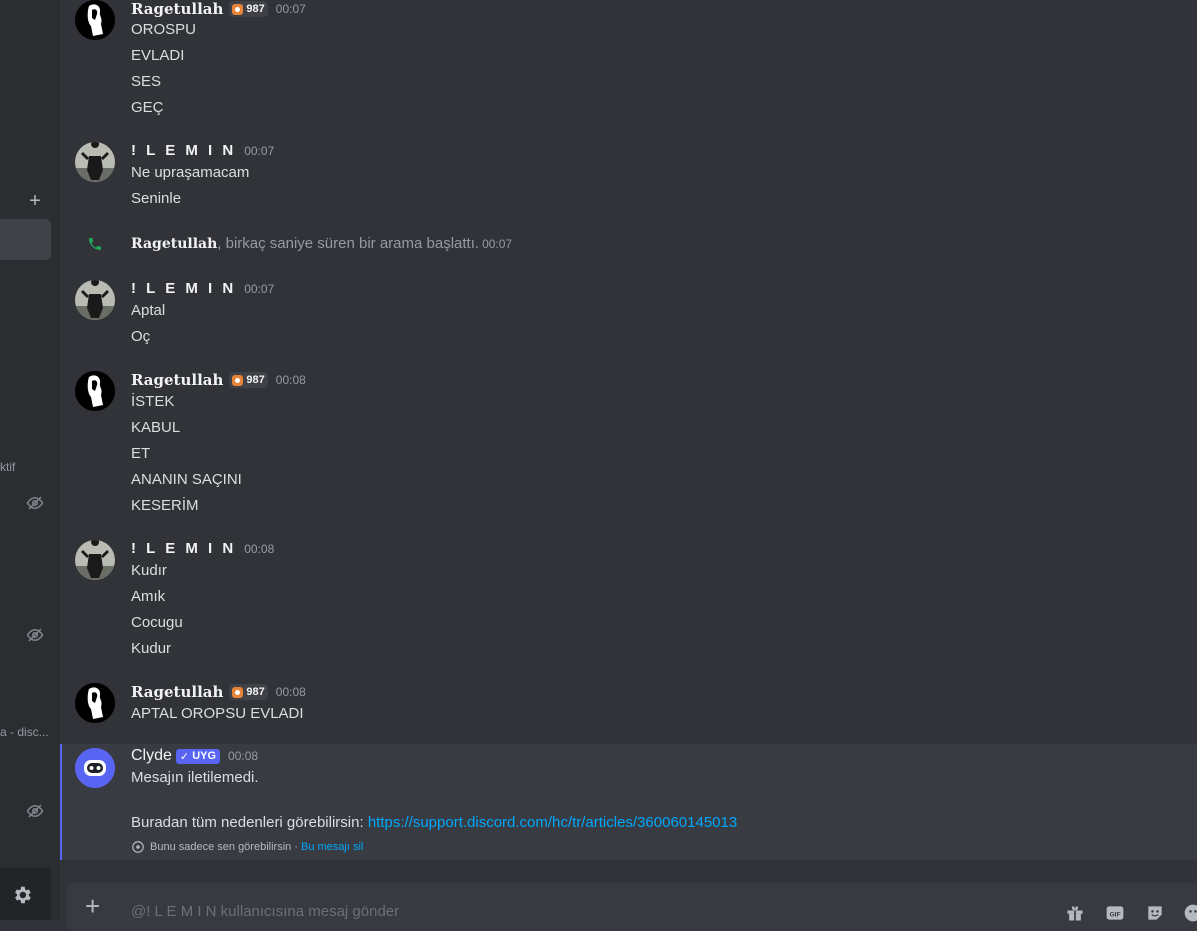 This screenshot has height=931, width=1197. What do you see at coordinates (217, 713) in the screenshot?
I see `message-line: APTAL OROPSU EVLADI` at bounding box center [217, 713].